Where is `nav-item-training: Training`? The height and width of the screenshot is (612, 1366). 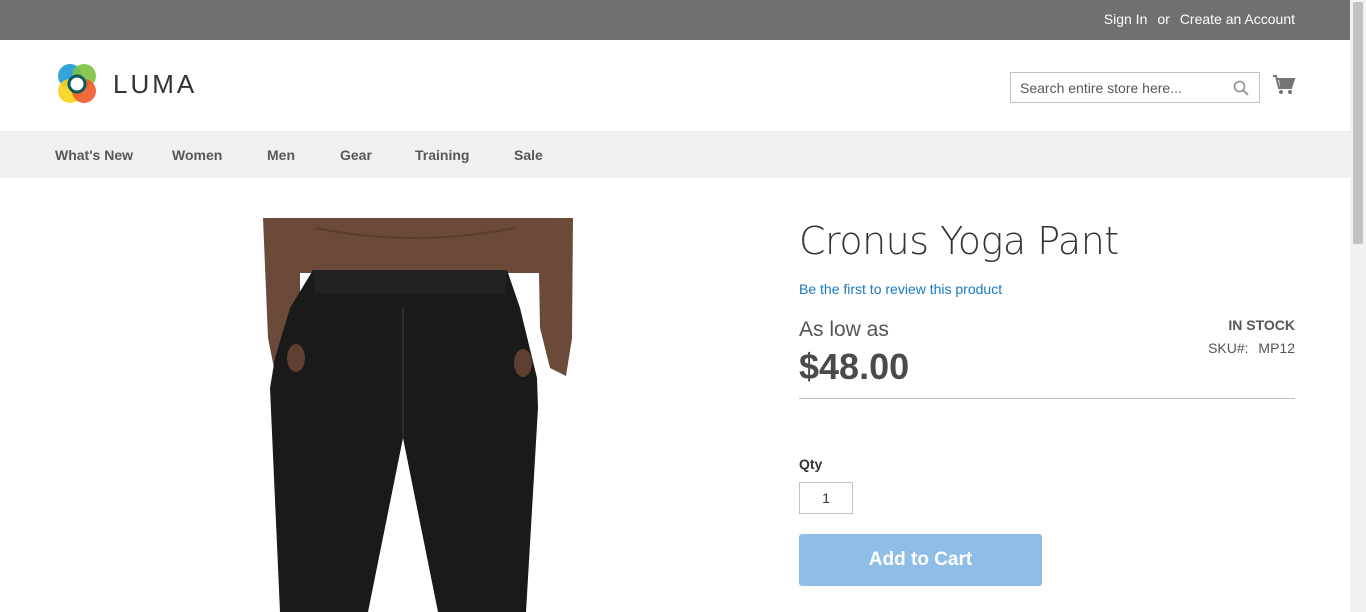
nav-item-training: Training is located at coordinates (464, 155).